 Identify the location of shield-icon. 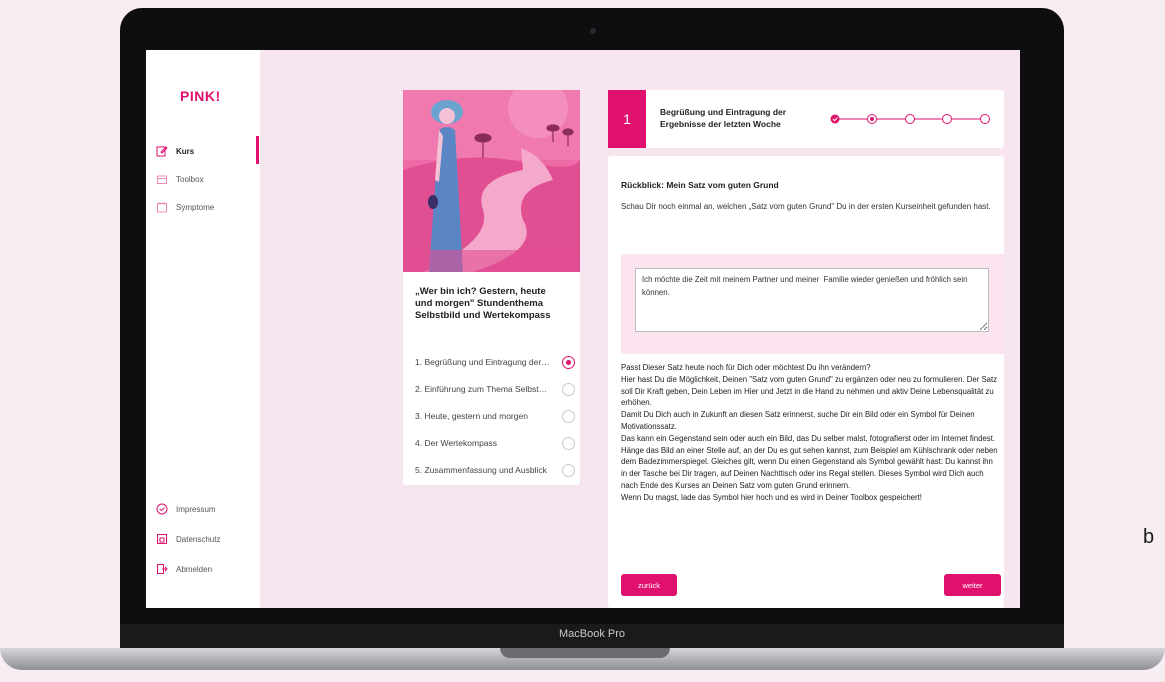
(162, 509).